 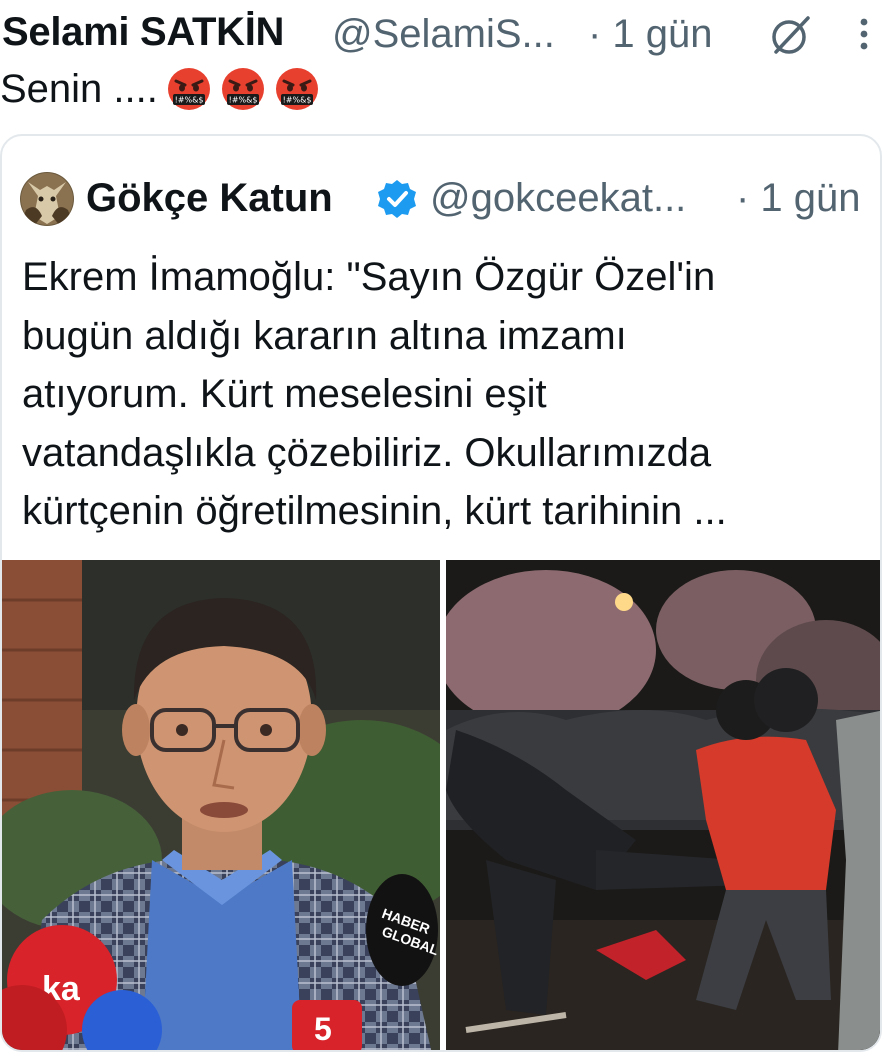 What do you see at coordinates (323, 1029) in the screenshot?
I see `mic-label: 5` at bounding box center [323, 1029].